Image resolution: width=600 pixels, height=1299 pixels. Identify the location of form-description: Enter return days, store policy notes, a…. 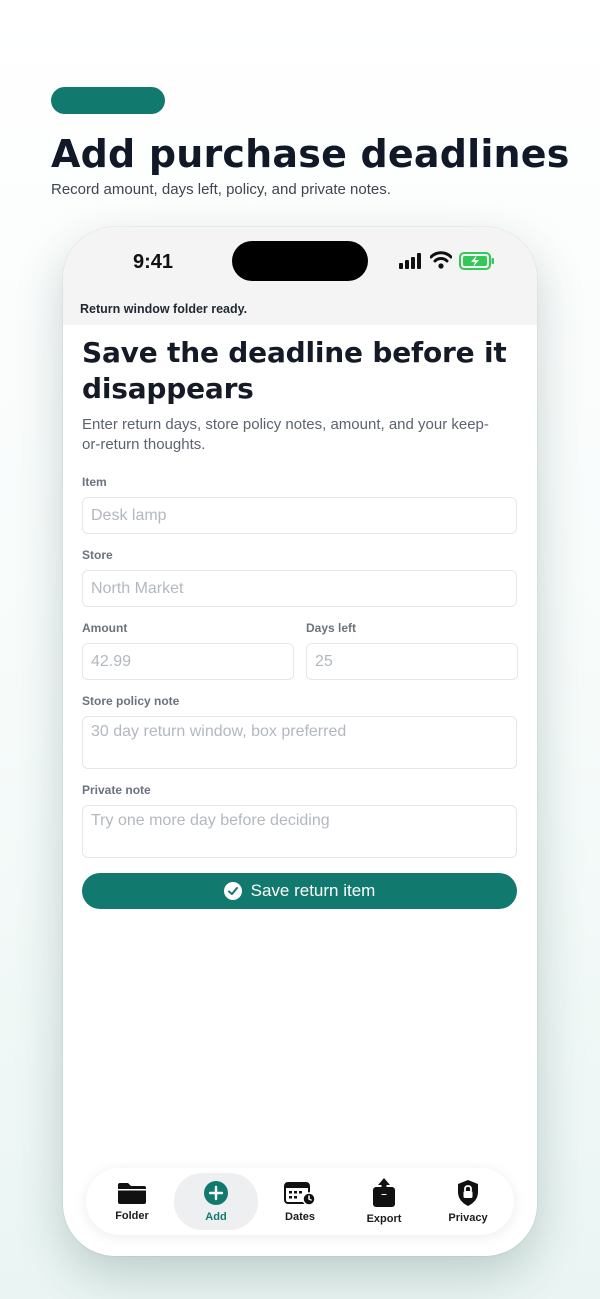
(285, 434).